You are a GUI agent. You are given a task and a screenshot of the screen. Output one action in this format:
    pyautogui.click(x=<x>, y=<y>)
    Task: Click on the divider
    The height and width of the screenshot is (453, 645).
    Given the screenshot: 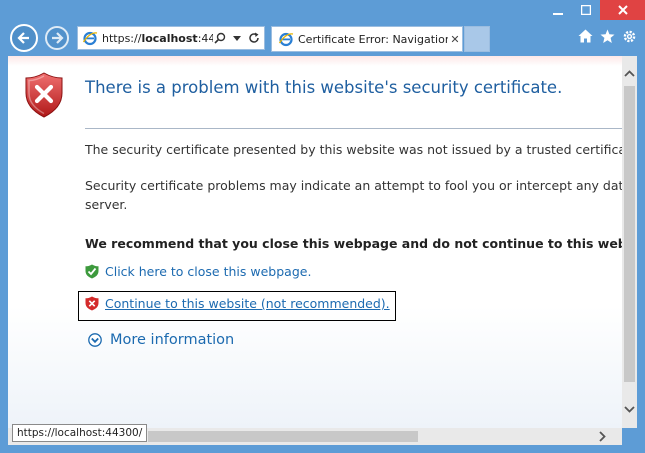 What is the action you would take?
    pyautogui.click(x=353, y=128)
    